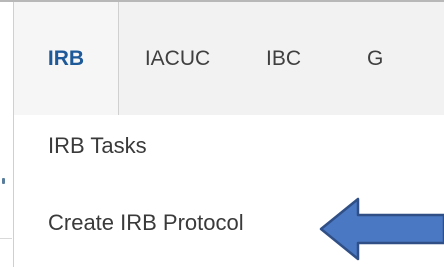  I want to click on tab-iacuc: IACUC, so click(177, 58).